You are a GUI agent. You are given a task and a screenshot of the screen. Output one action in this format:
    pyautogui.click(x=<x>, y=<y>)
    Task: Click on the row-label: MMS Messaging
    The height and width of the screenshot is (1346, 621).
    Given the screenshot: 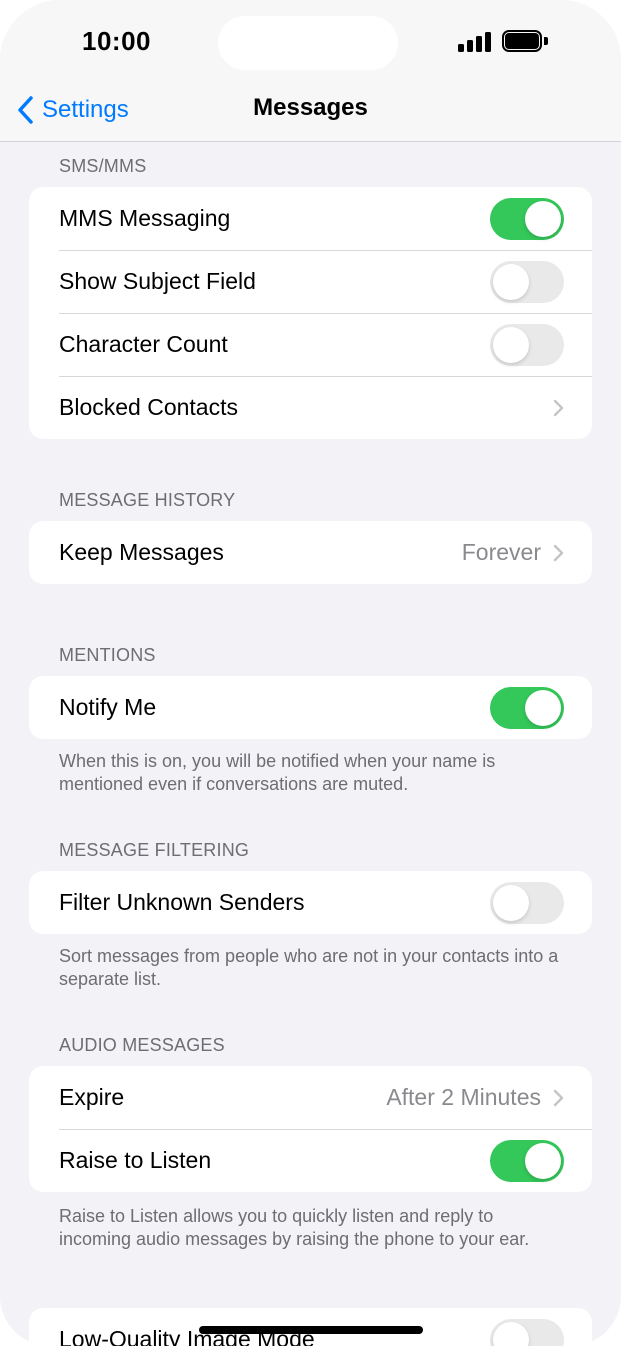 What is the action you would take?
    pyautogui.click(x=145, y=218)
    